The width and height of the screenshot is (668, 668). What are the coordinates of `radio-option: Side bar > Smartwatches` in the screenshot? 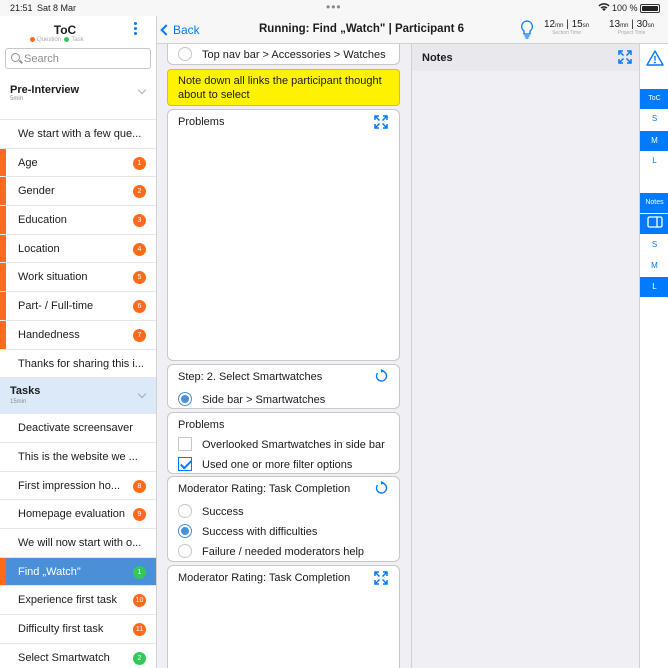 It's located at (251, 399).